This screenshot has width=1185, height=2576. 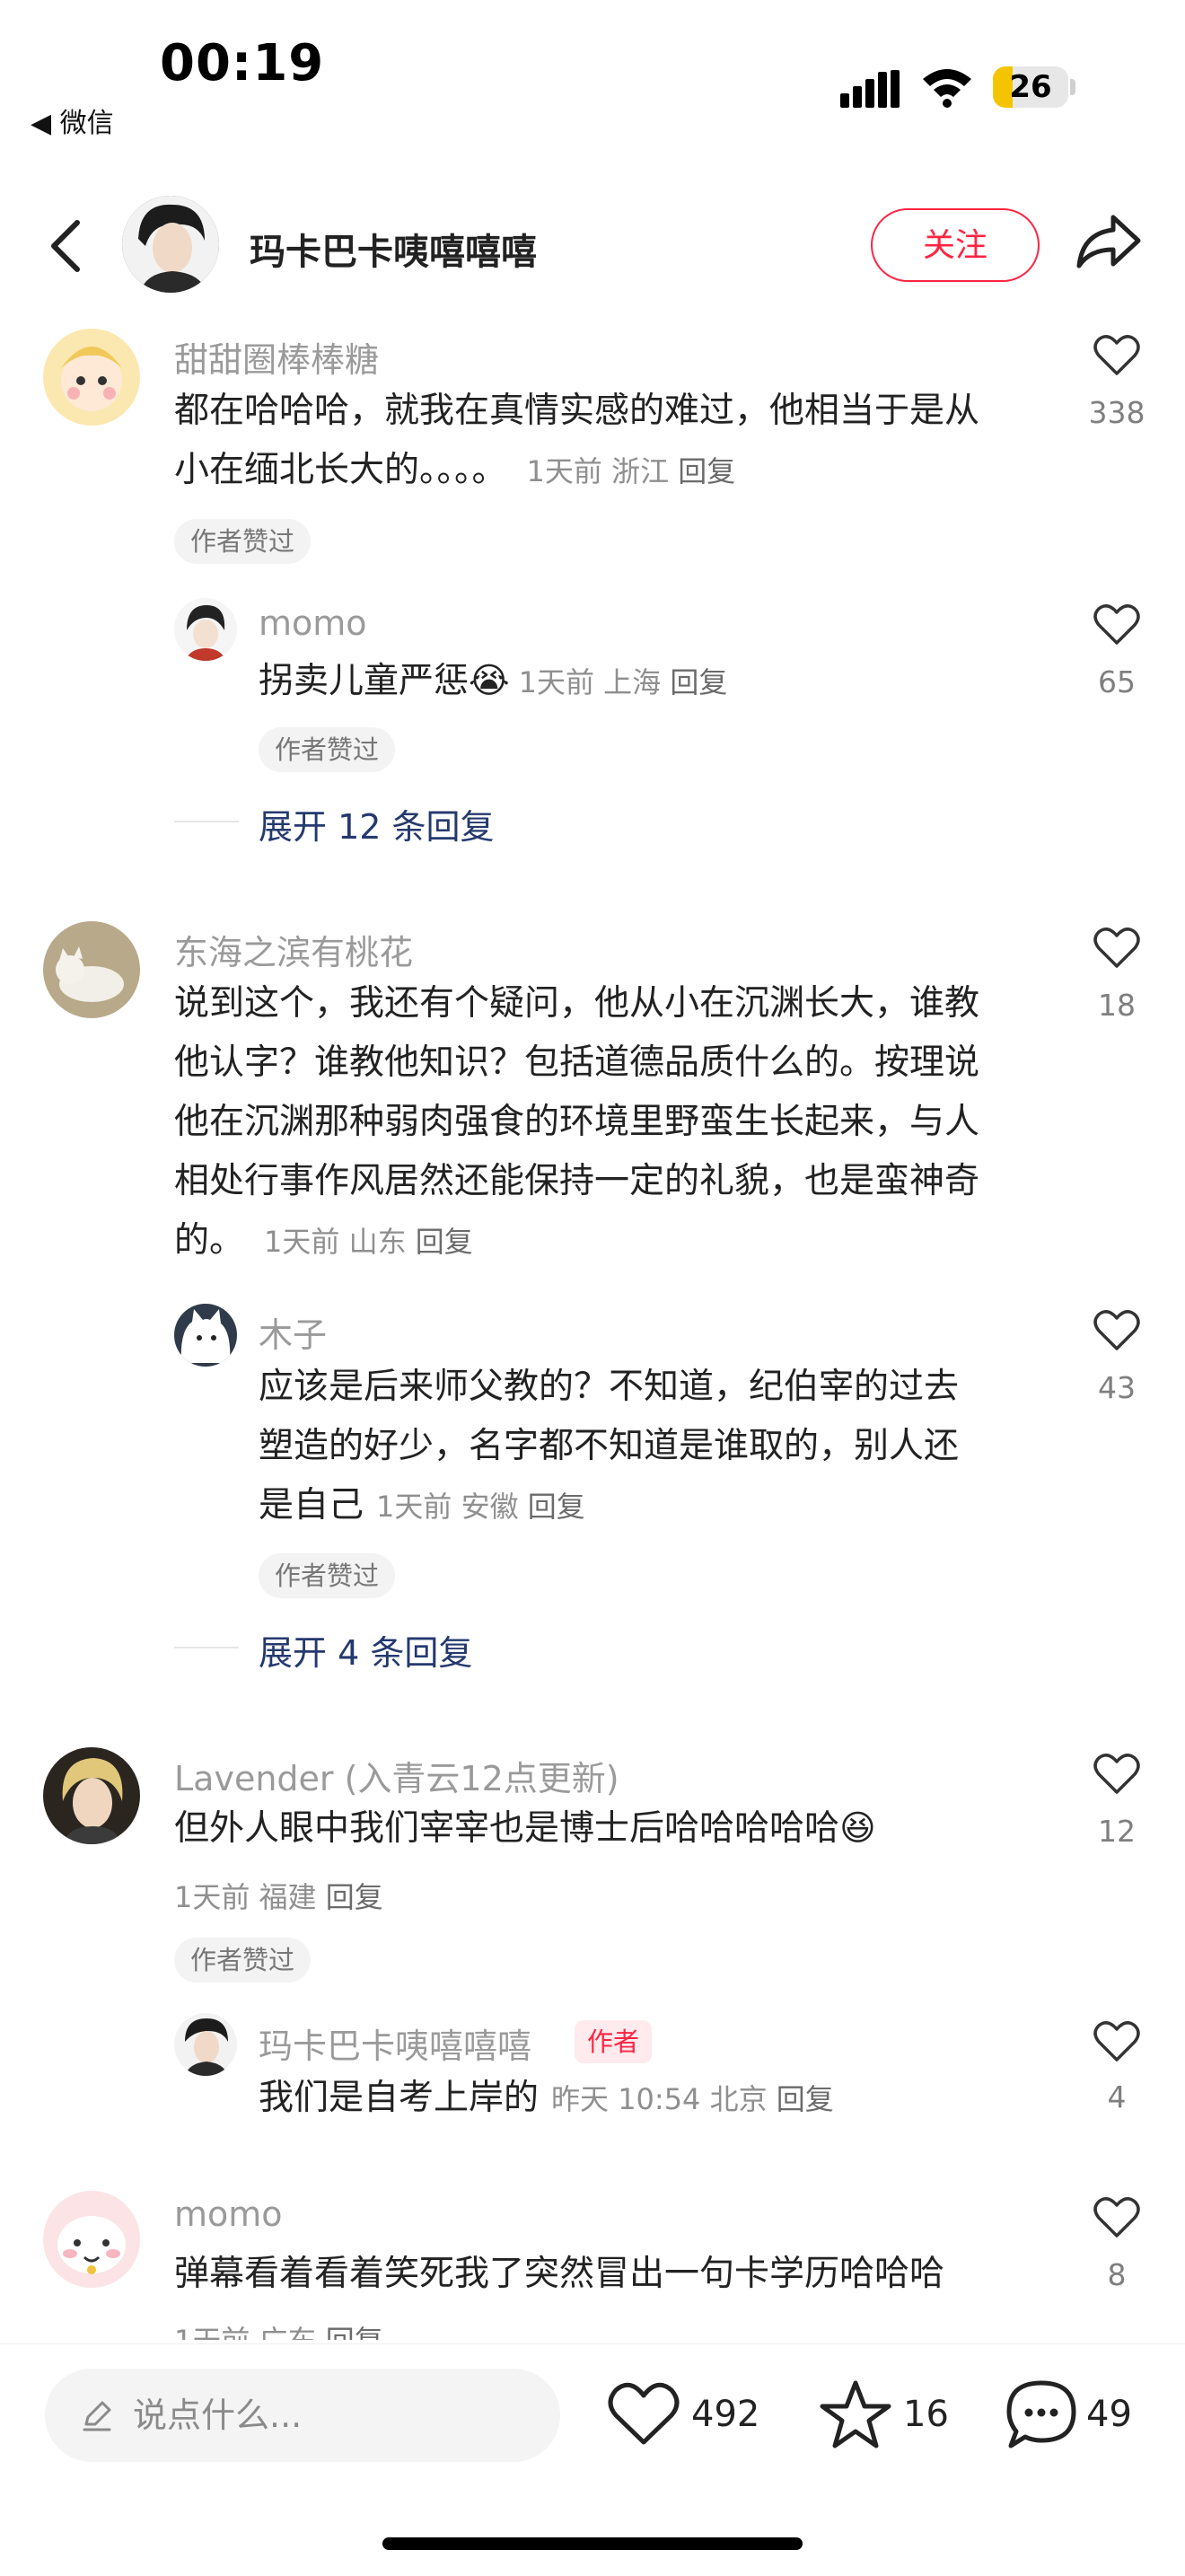 What do you see at coordinates (288, 1897) in the screenshot?
I see `comment-location: 福建` at bounding box center [288, 1897].